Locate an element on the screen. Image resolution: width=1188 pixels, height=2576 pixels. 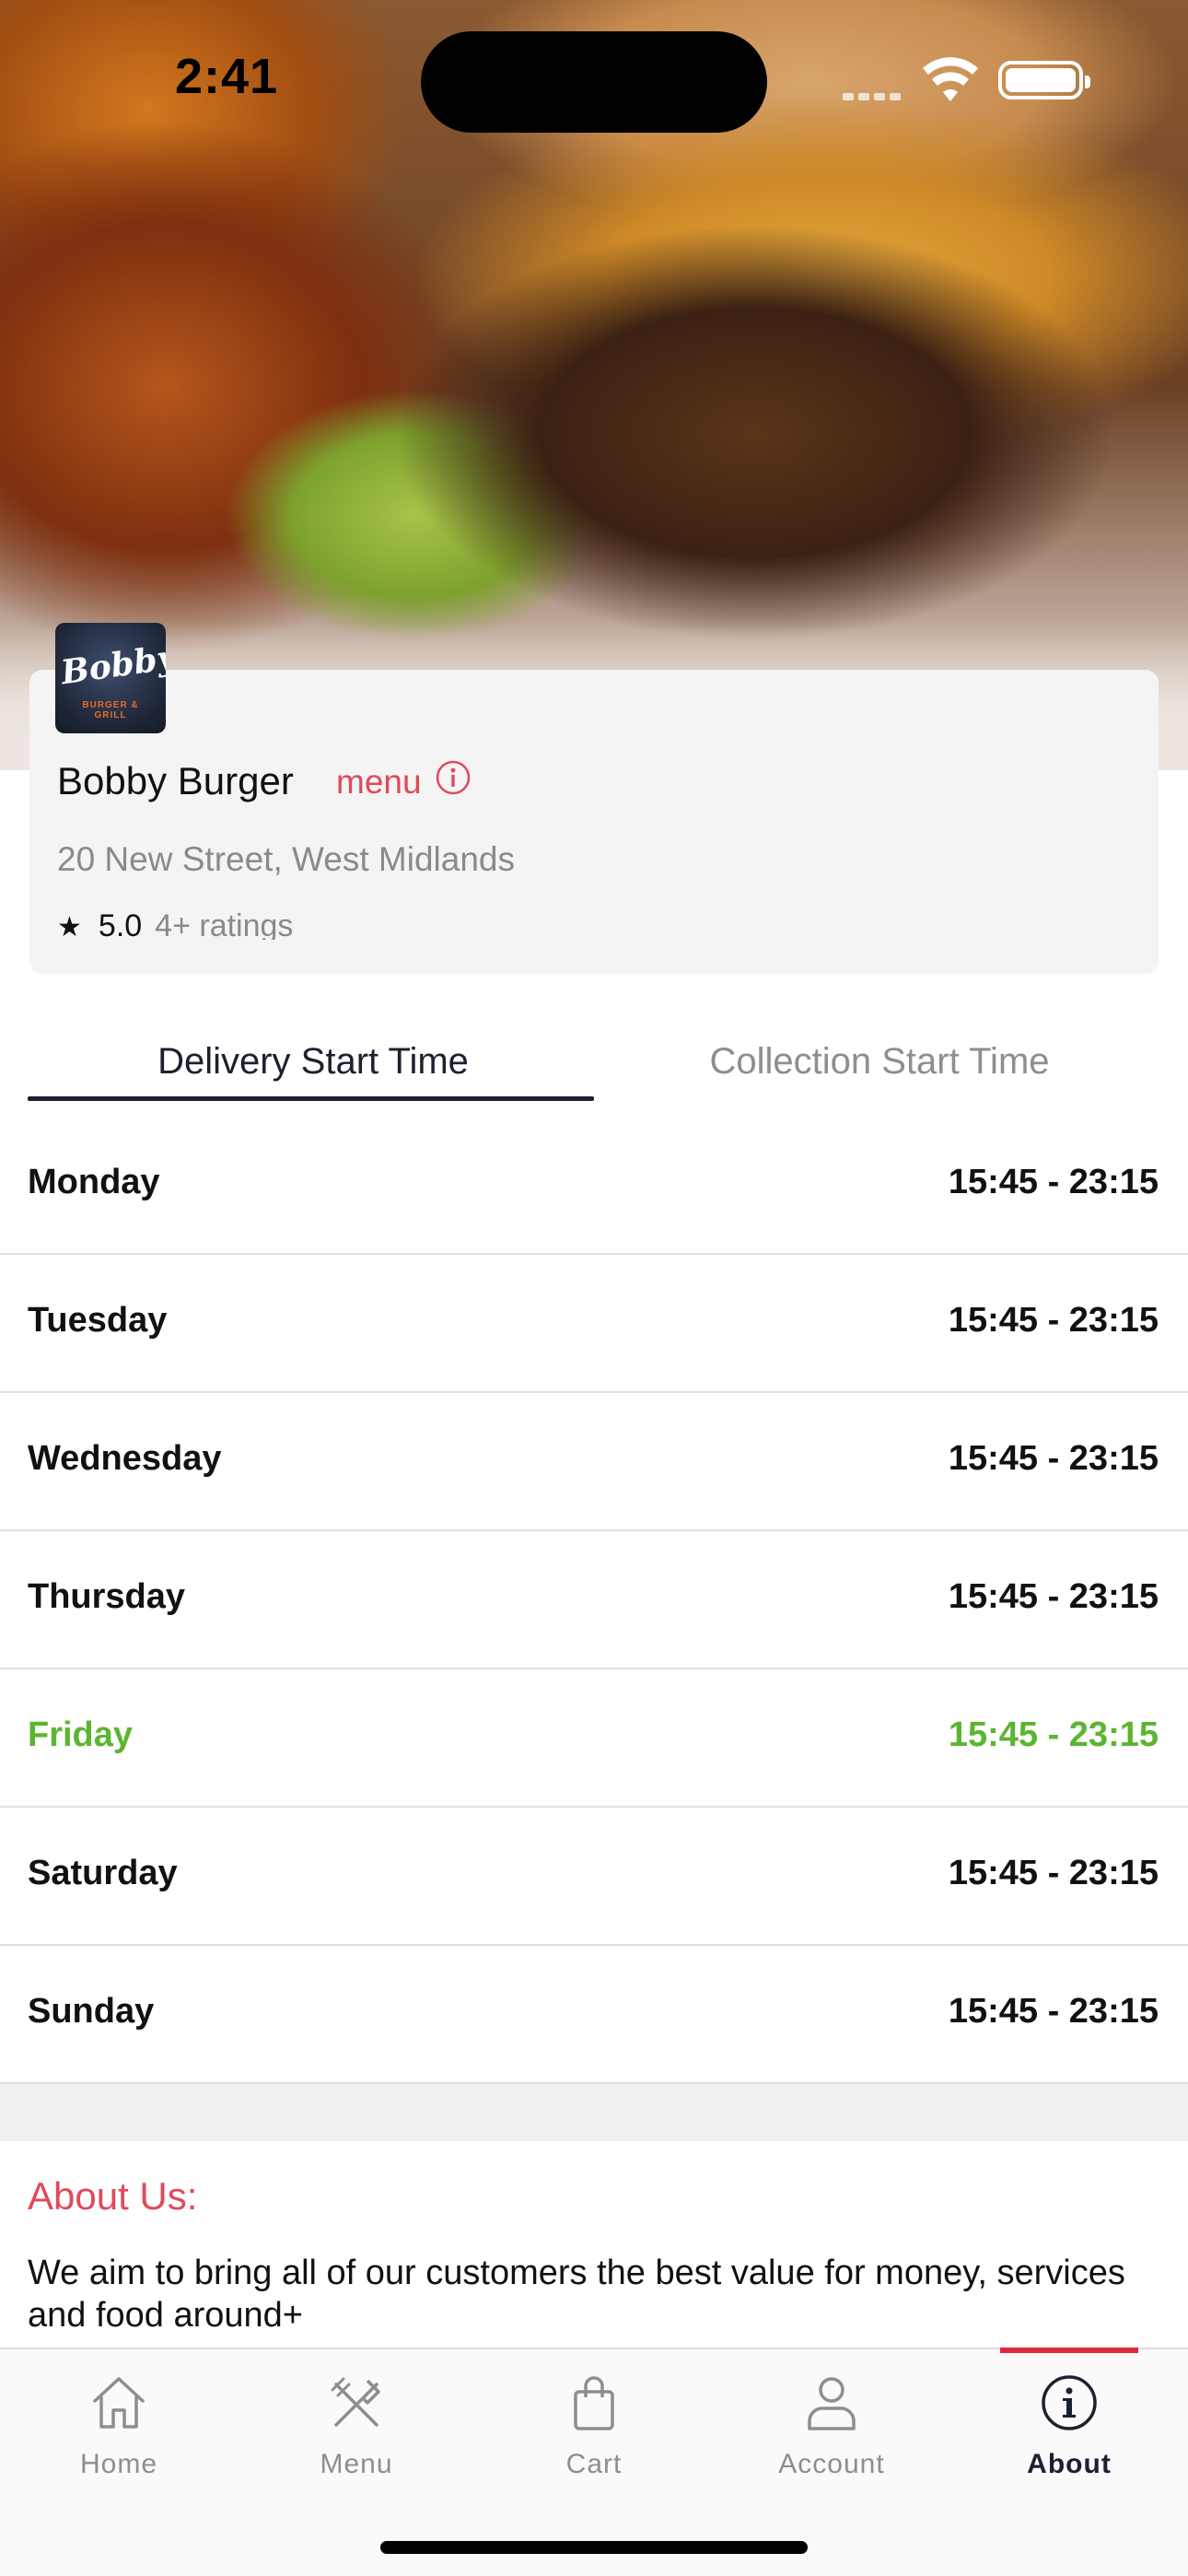
hours-row-thursday: Thursday 15:45 - 23:15 is located at coordinates (594, 1600).